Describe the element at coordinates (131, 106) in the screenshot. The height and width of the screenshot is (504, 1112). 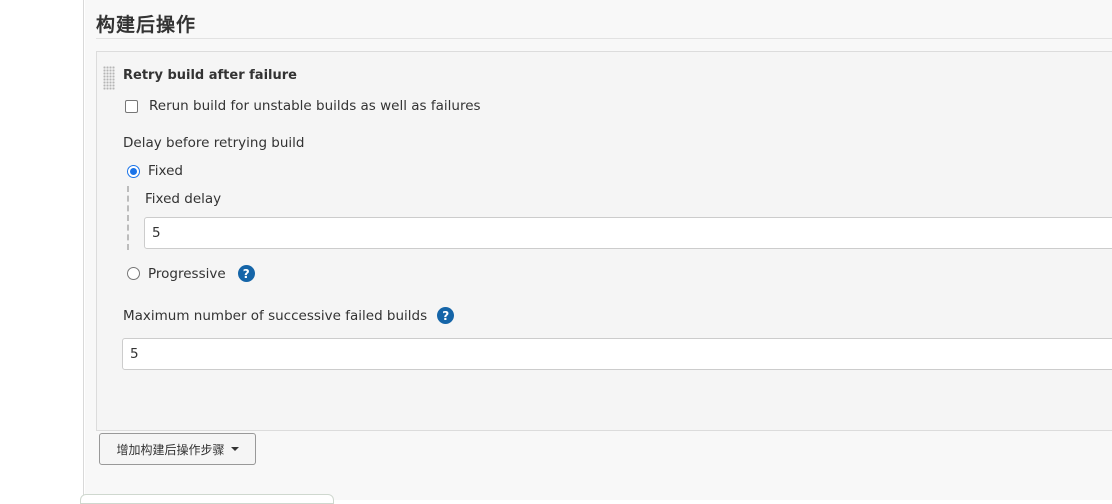
I see `rerun-unstable-checkbox` at that location.